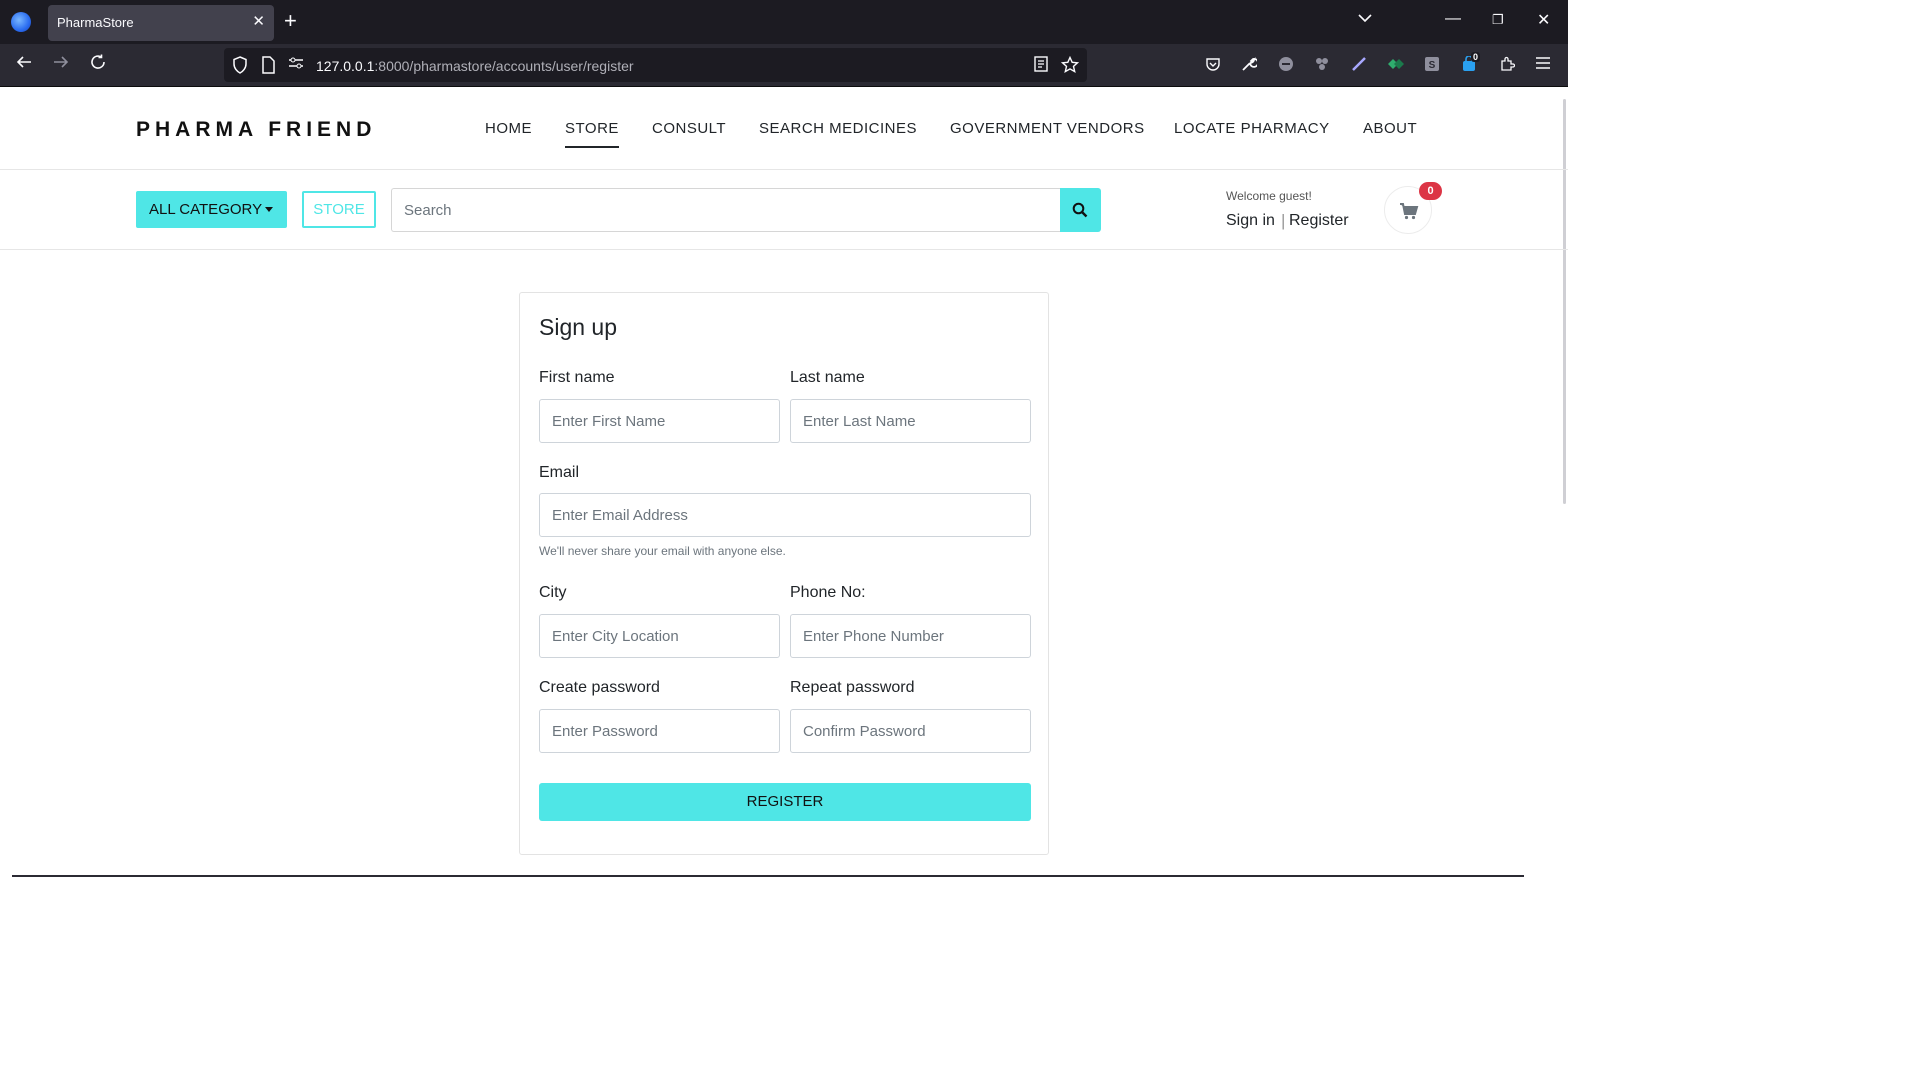 This screenshot has width=1920, height=1080. Describe the element at coordinates (910, 421) in the screenshot. I see `last-name-field` at that location.